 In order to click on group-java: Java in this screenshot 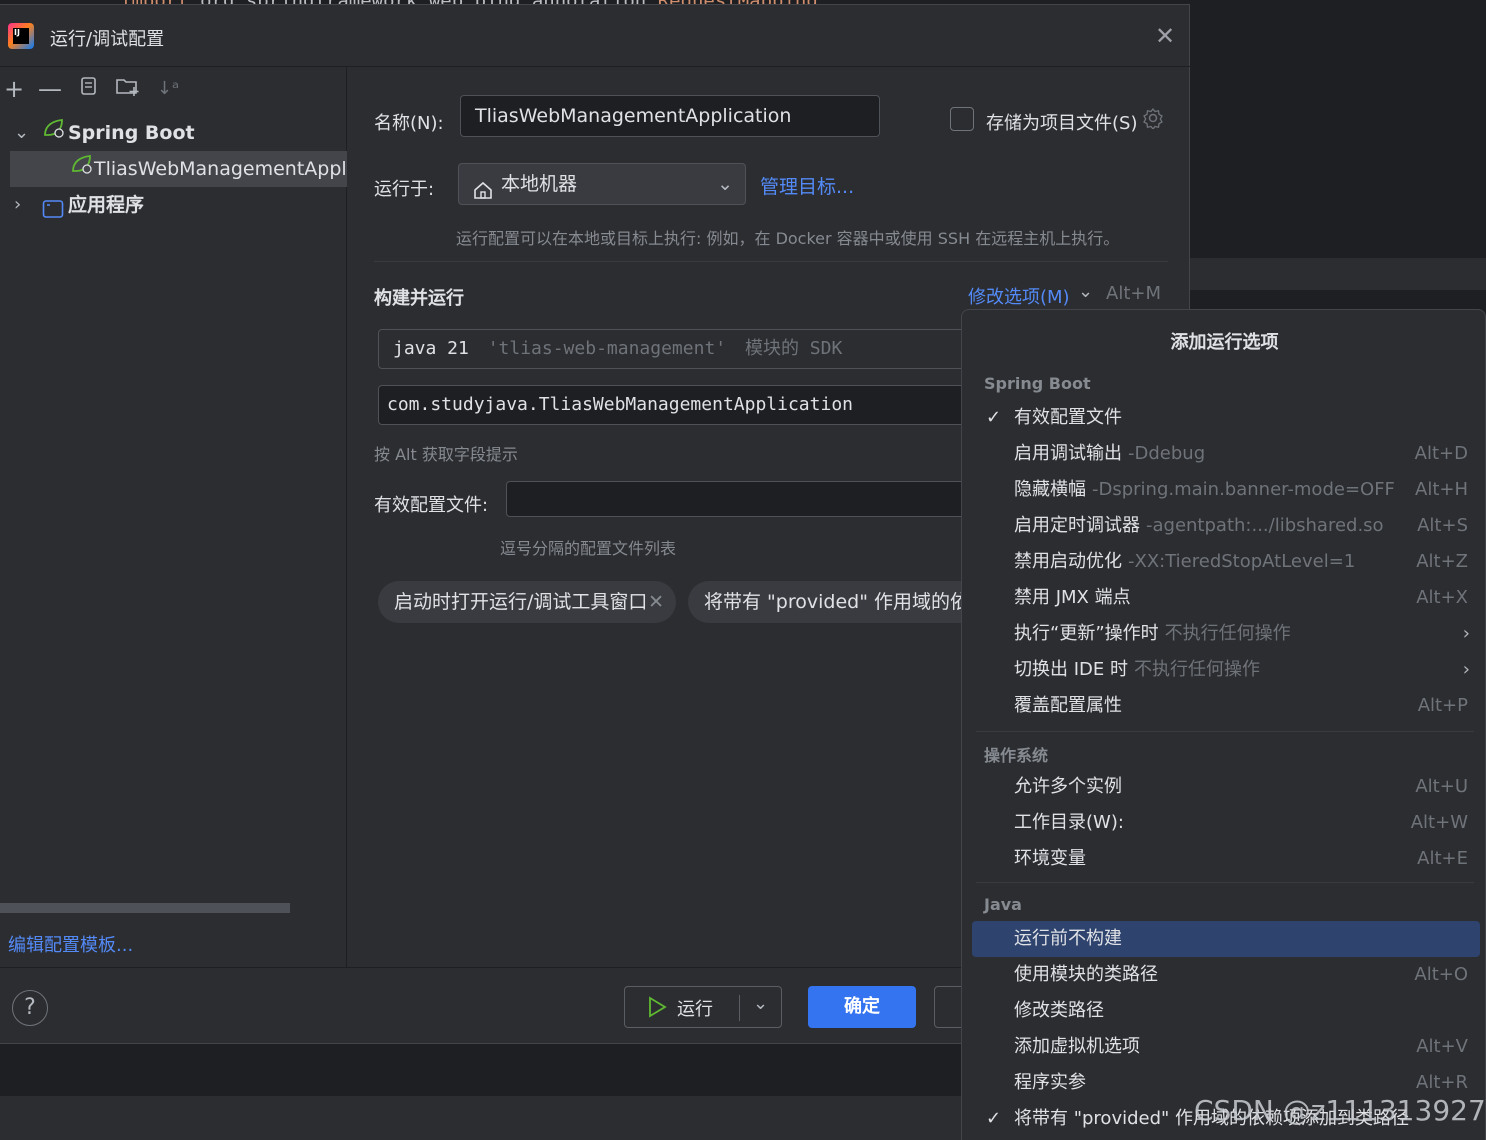, I will do `click(1003, 904)`.